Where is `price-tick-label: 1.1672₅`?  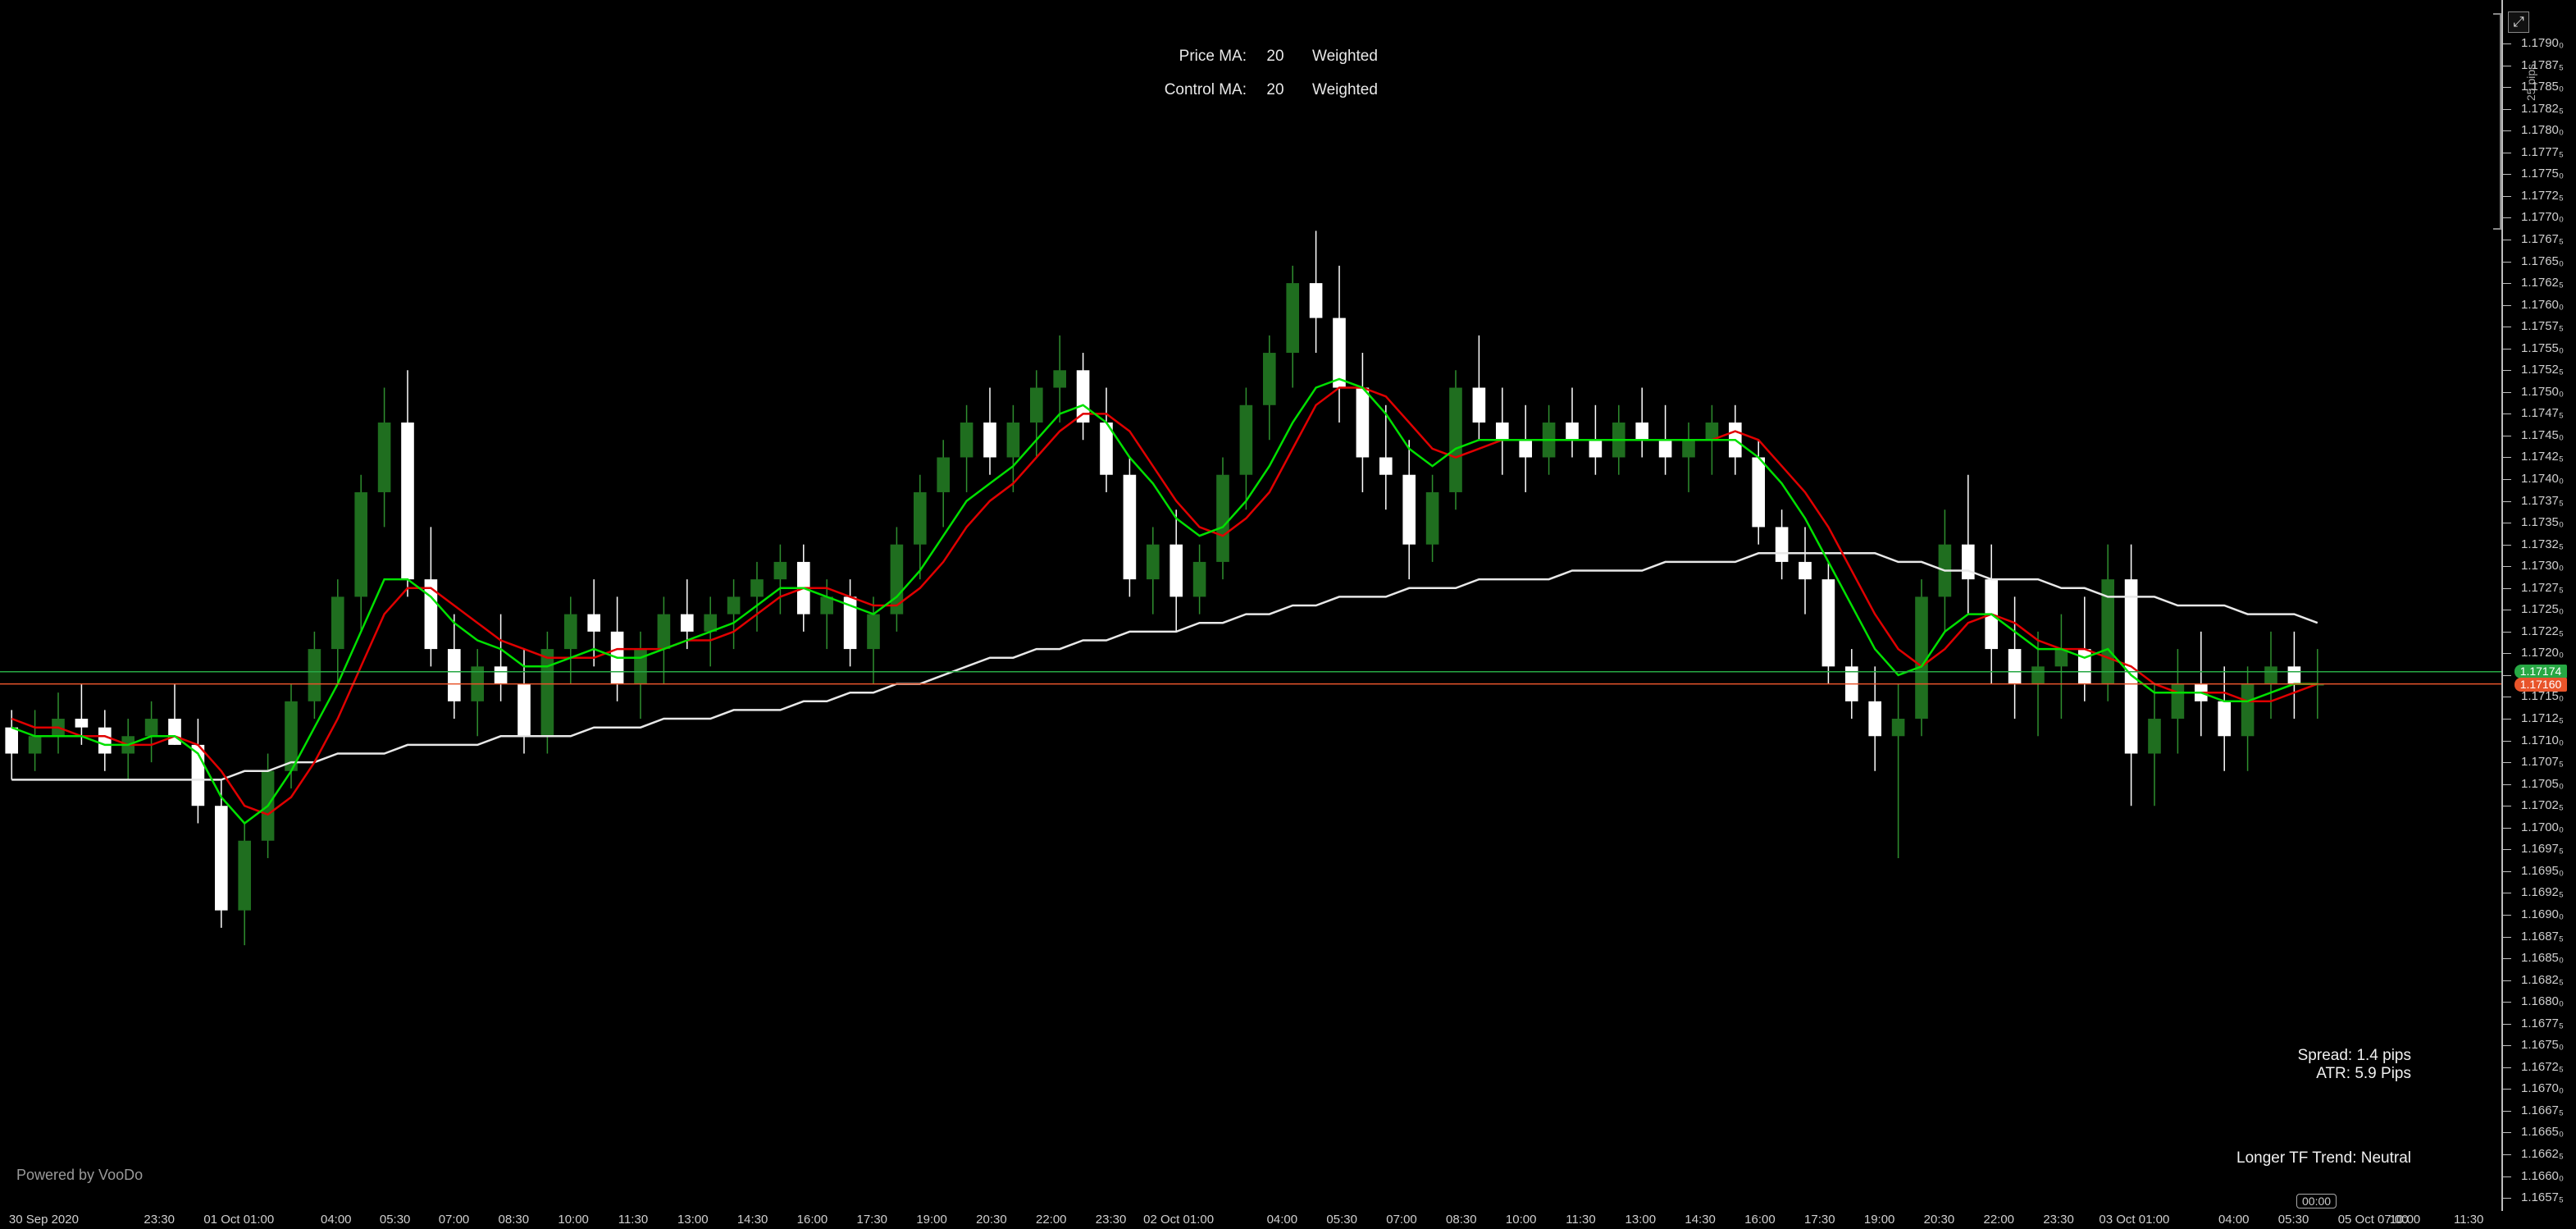
price-tick-label: 1.1672₅ is located at coordinates (2542, 1066).